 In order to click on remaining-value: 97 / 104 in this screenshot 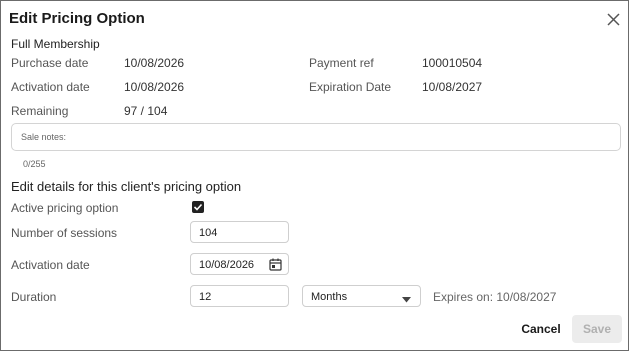, I will do `click(146, 111)`.